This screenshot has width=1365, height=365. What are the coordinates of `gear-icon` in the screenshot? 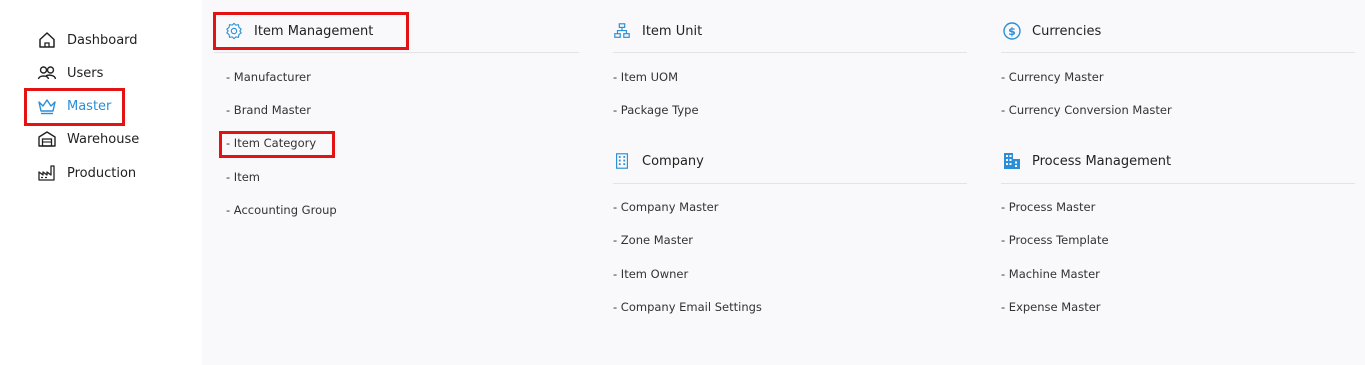 It's located at (234, 31).